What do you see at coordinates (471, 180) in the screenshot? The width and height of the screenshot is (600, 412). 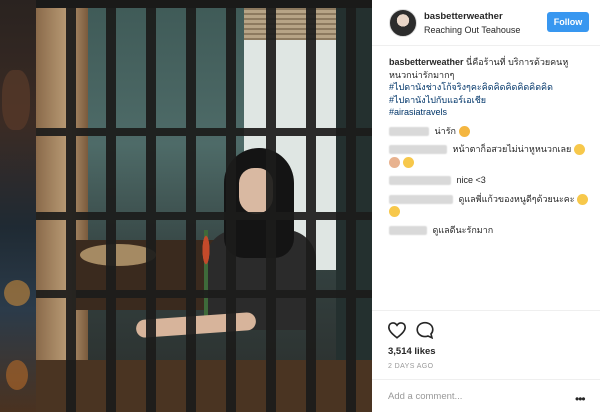 I see `comment-text: nice <3` at bounding box center [471, 180].